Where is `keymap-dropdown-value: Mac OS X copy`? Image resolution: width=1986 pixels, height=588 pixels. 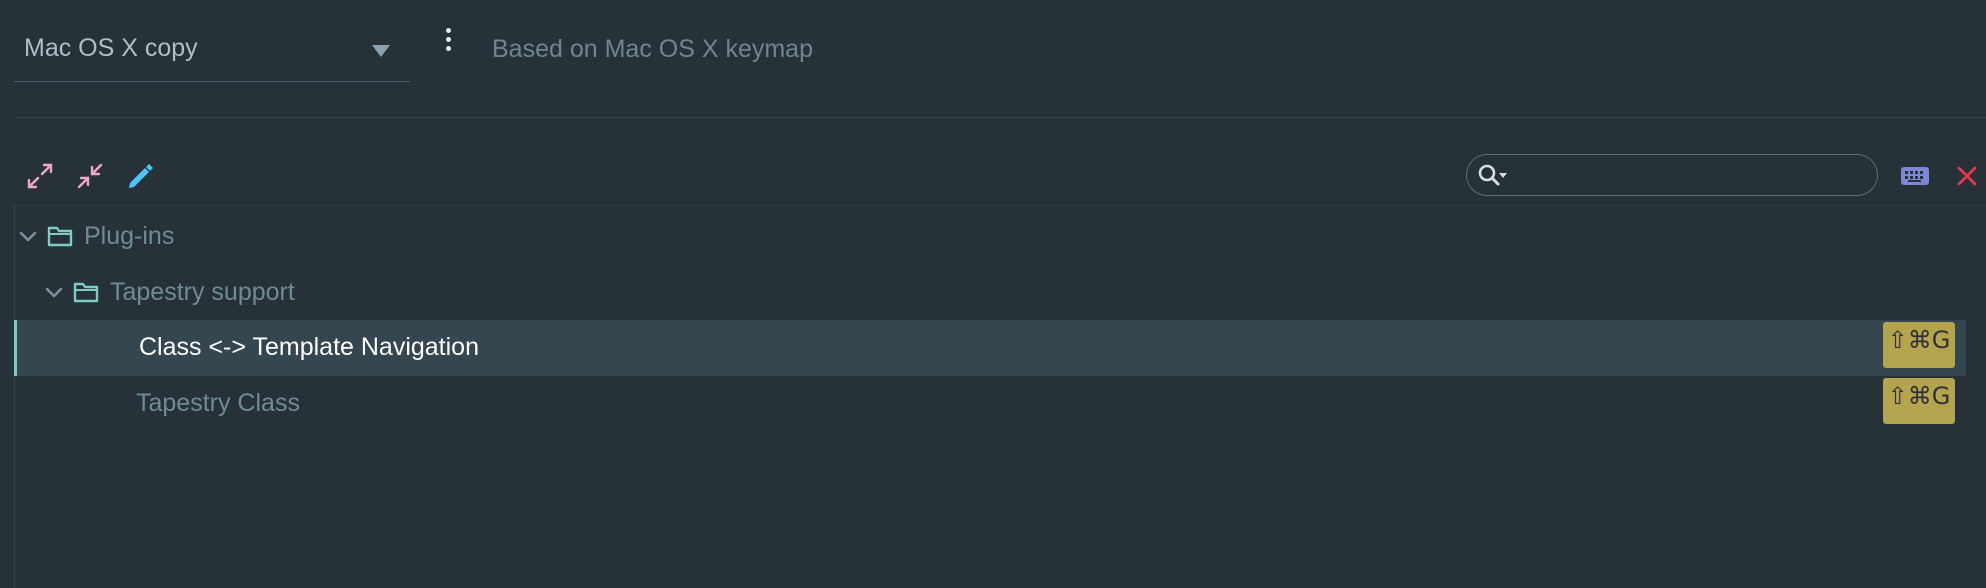
keymap-dropdown-value: Mac OS X copy is located at coordinates (111, 48).